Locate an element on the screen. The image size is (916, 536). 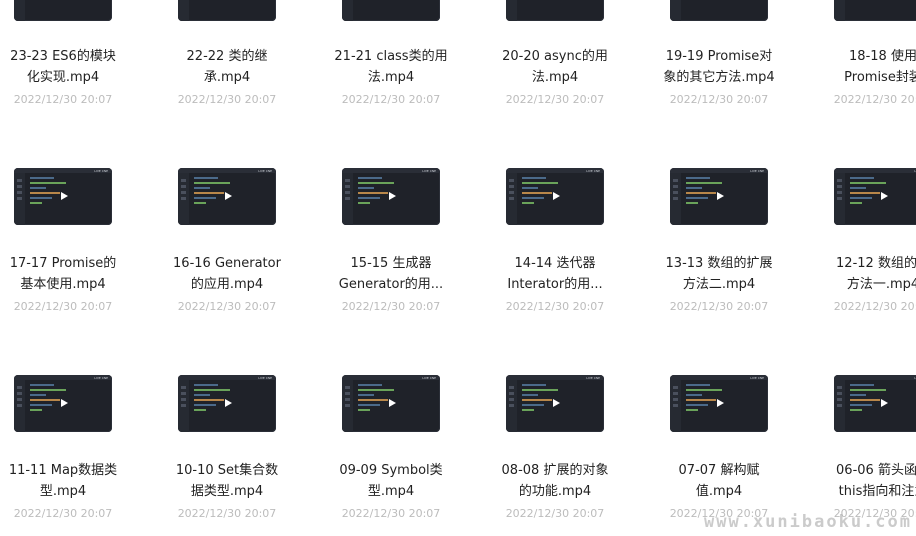
file-name-line2: this指向和注意 is located at coordinates (877, 491).